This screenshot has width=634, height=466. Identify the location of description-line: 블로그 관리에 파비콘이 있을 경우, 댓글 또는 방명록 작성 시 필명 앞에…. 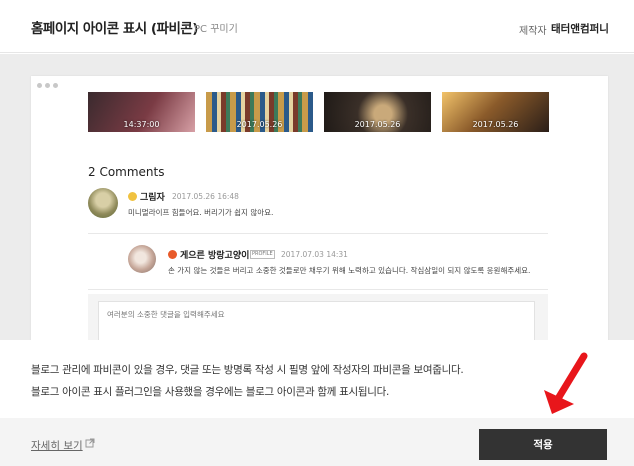
(247, 370).